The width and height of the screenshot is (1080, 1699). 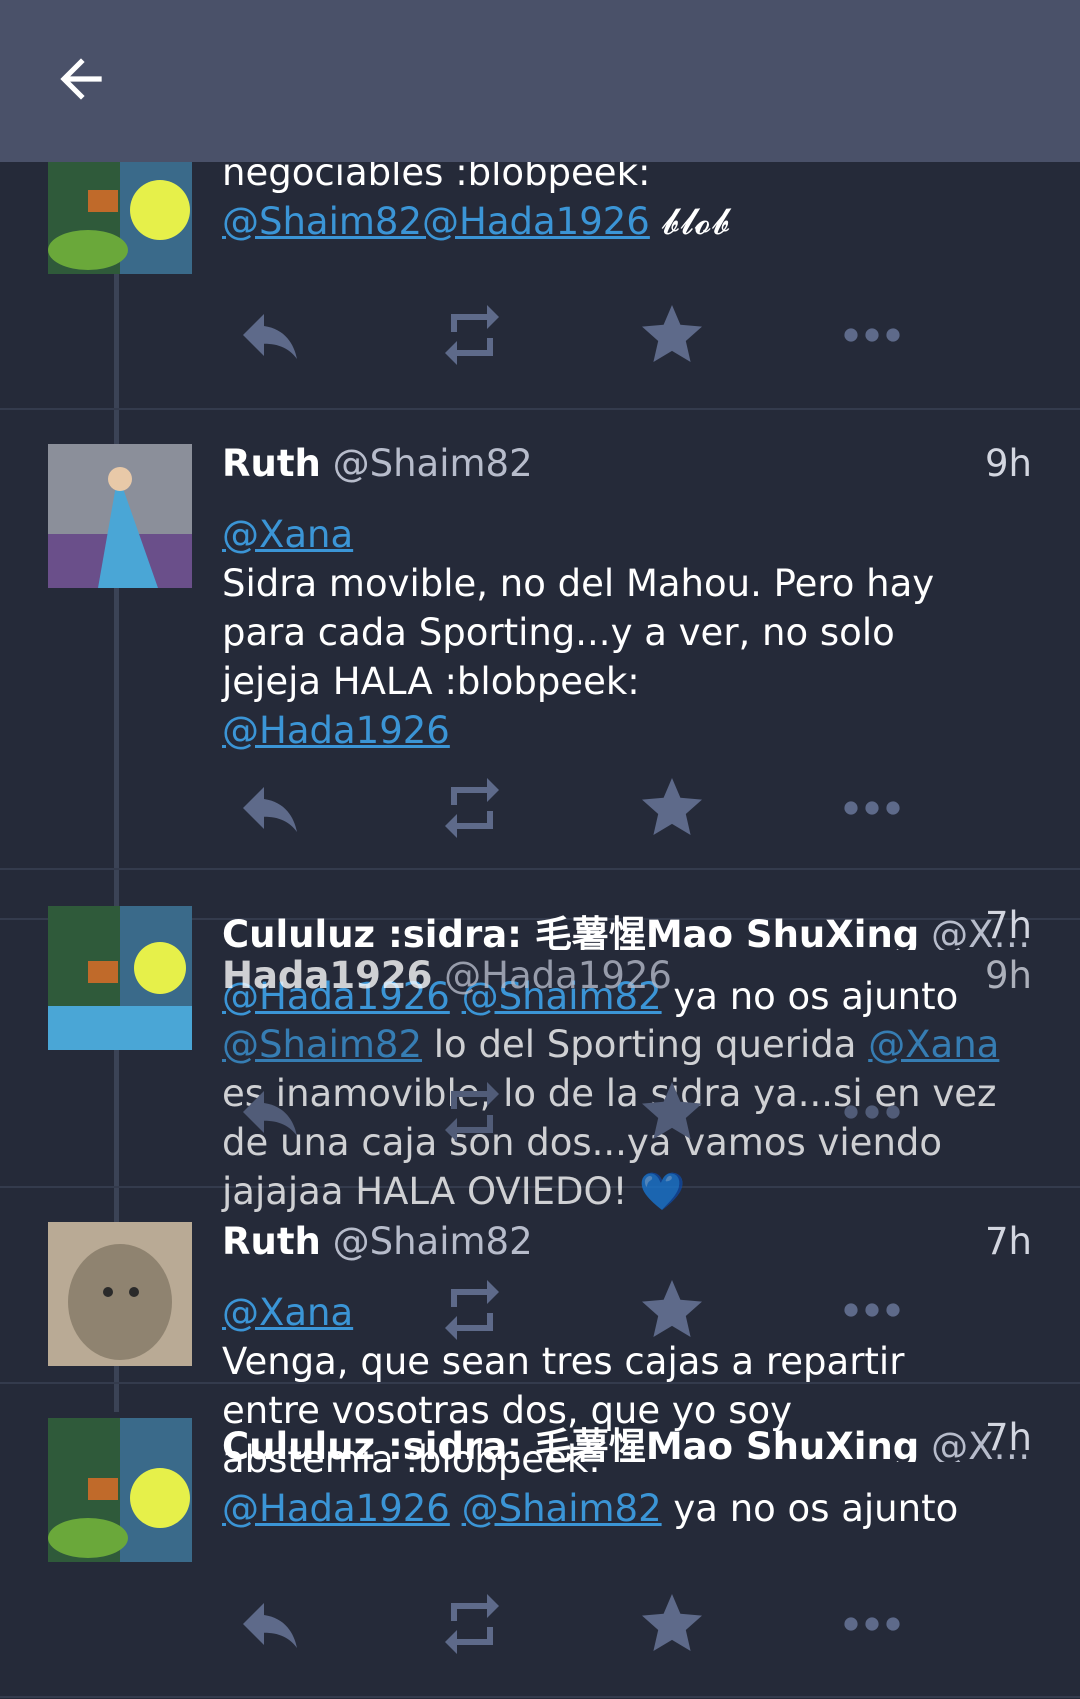 I want to click on app-header, so click(x=540, y=81).